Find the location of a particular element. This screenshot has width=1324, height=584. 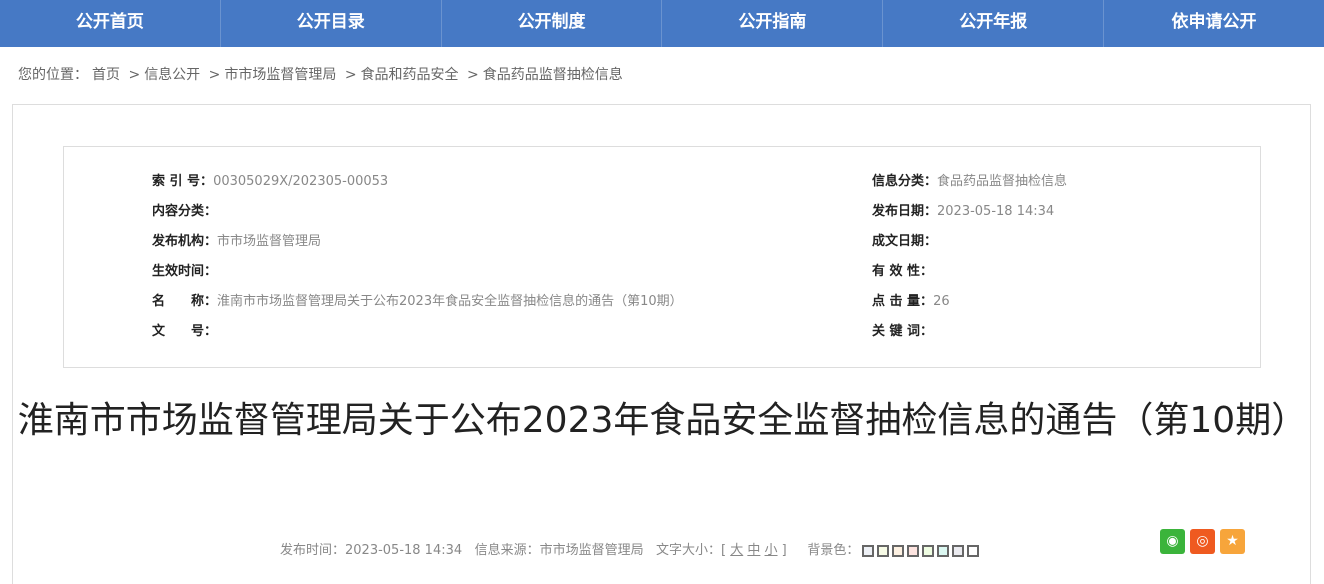

font-size-end: ] is located at coordinates (784, 550).